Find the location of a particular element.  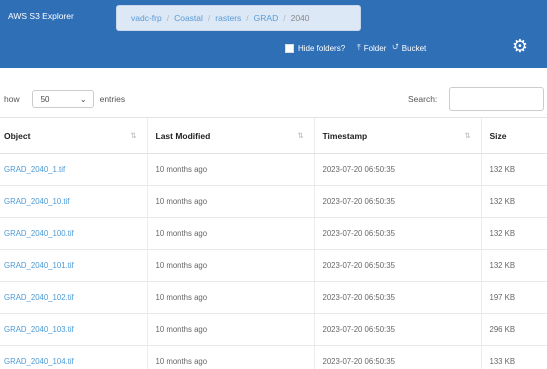

column-header-label: Last Modified is located at coordinates (183, 135).